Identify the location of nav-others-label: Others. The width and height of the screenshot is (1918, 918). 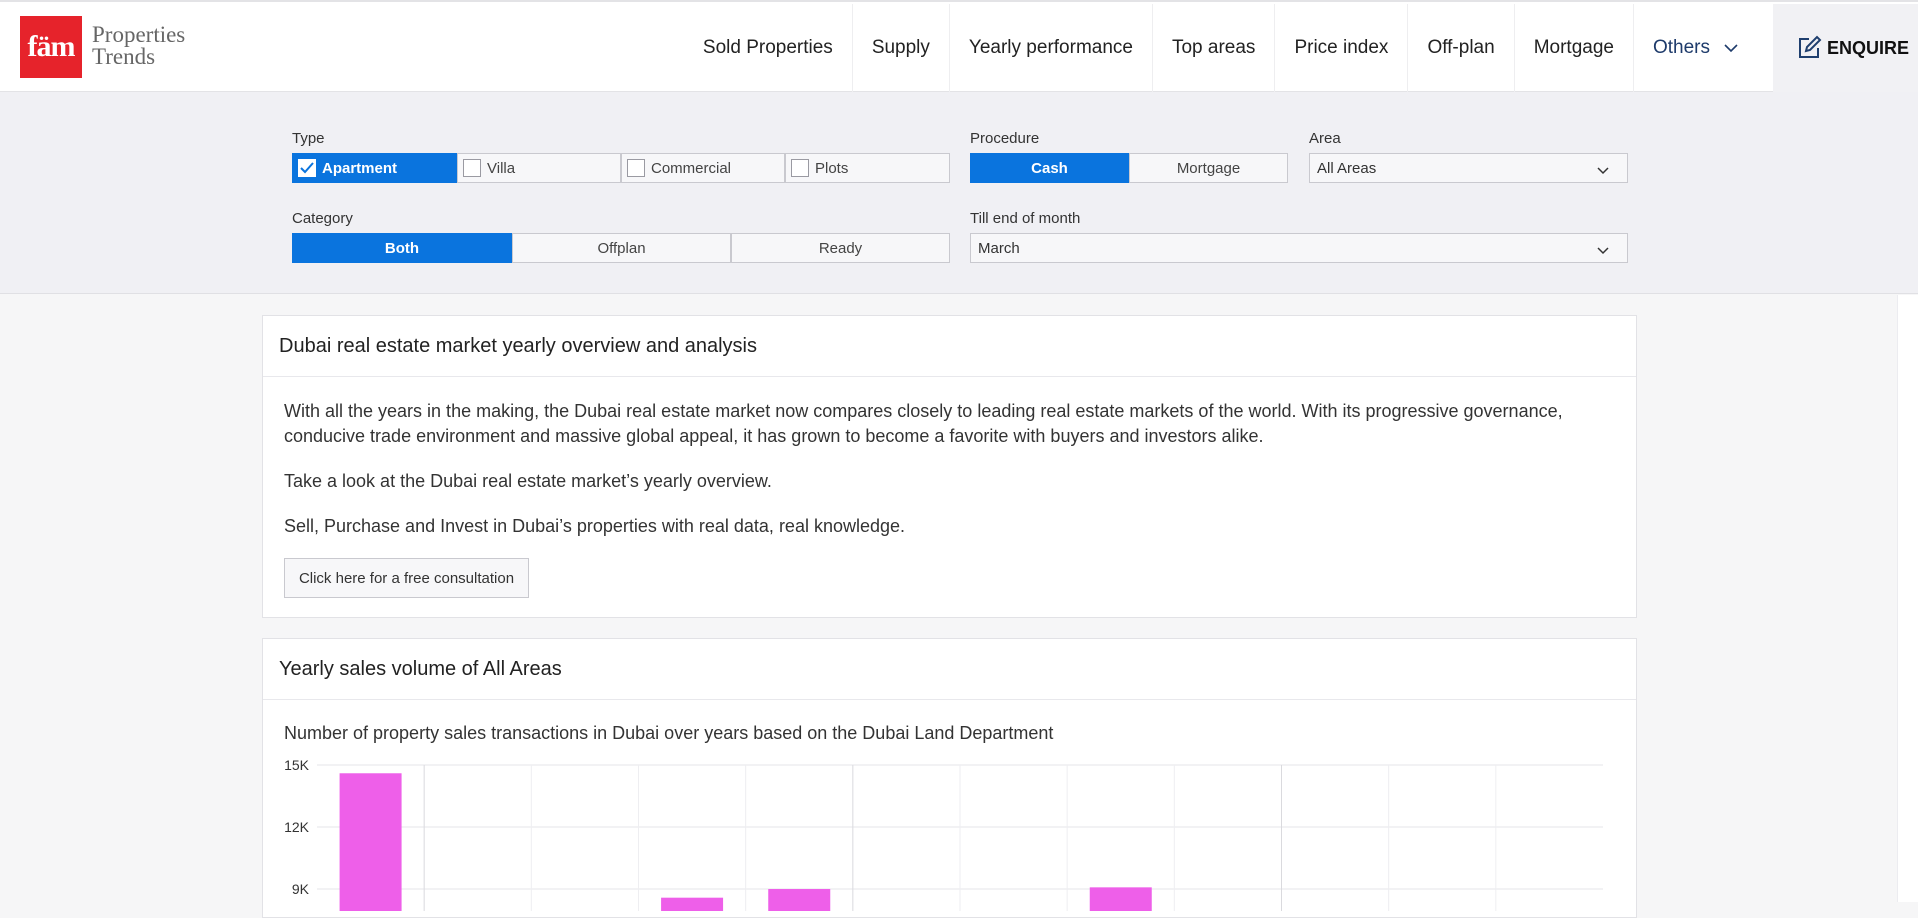
(1681, 47).